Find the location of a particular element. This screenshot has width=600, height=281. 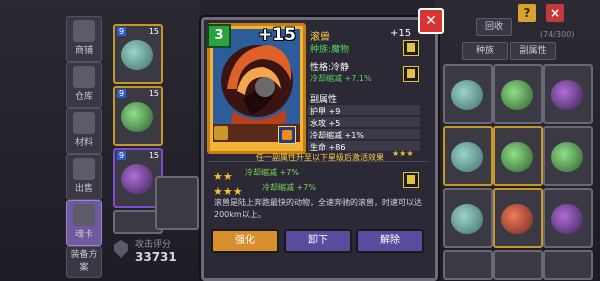

card-level-badge: 3 is located at coordinates (219, 36).